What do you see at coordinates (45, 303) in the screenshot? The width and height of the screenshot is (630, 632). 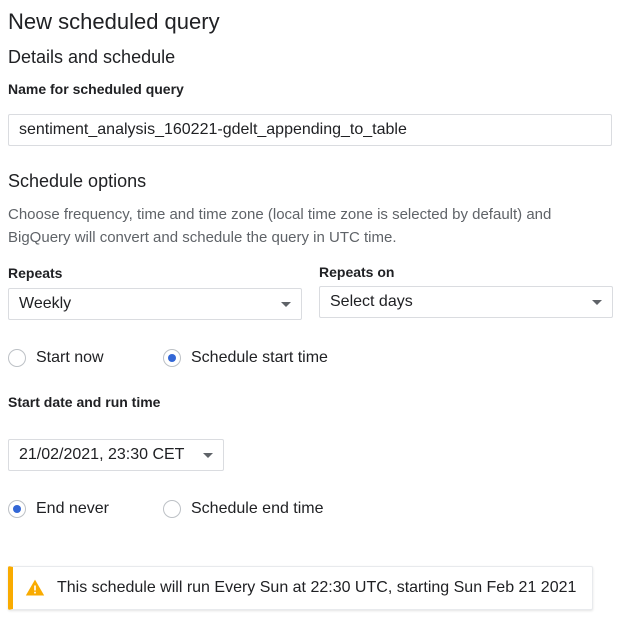 I see `repeats-value: Weekly` at bounding box center [45, 303].